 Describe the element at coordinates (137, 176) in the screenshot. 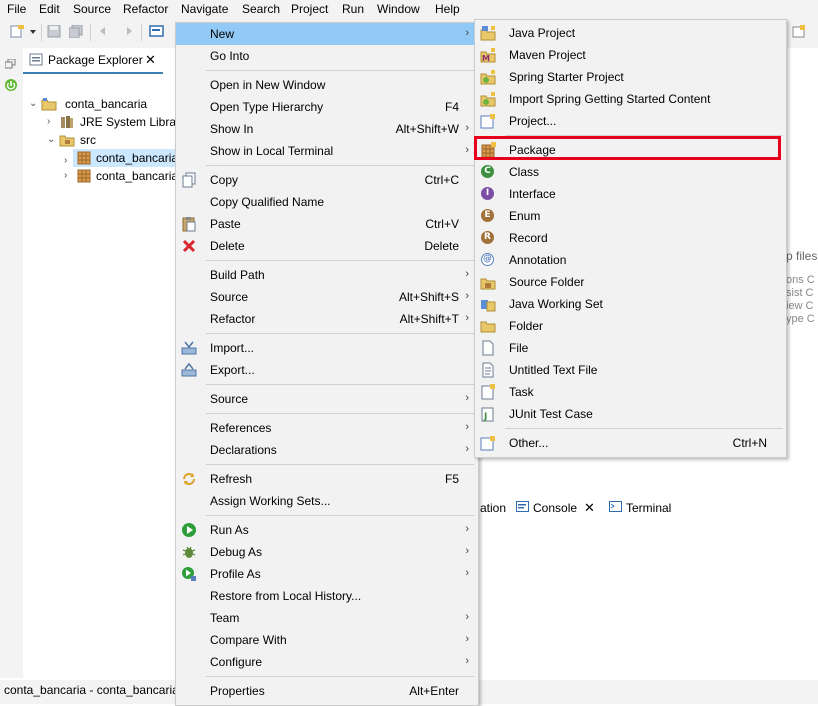

I see `package-label: conta_bancaria` at that location.